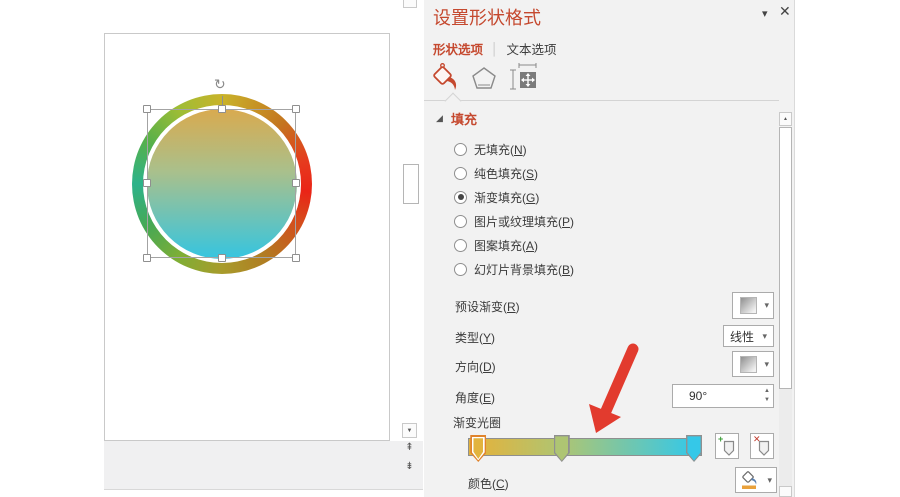 The height and width of the screenshot is (497, 900). I want to click on radio-solid-fill: 纯色填充(S), so click(514, 173).